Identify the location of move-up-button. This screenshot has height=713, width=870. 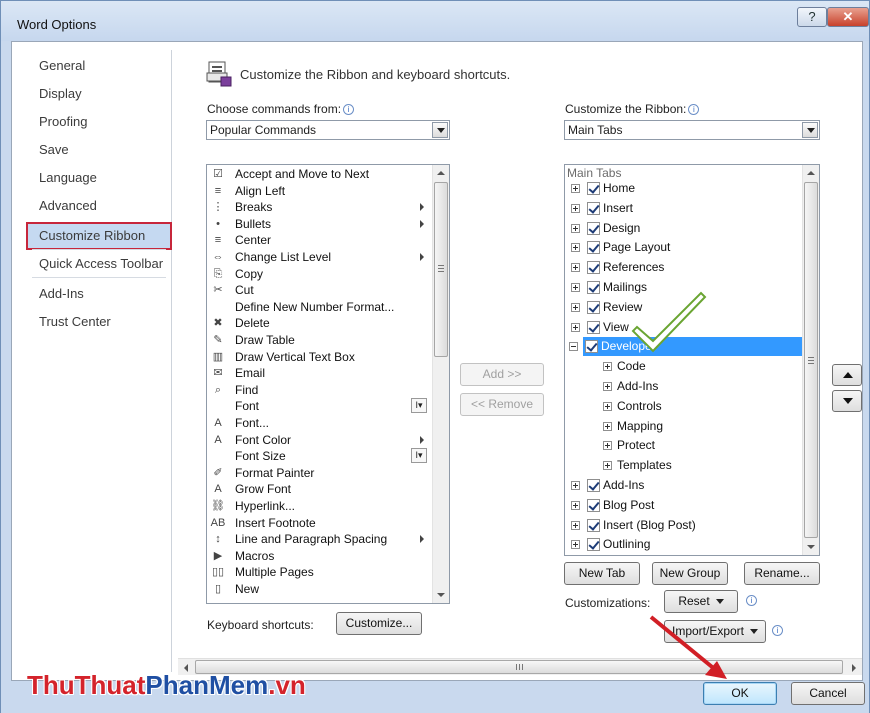
(847, 375).